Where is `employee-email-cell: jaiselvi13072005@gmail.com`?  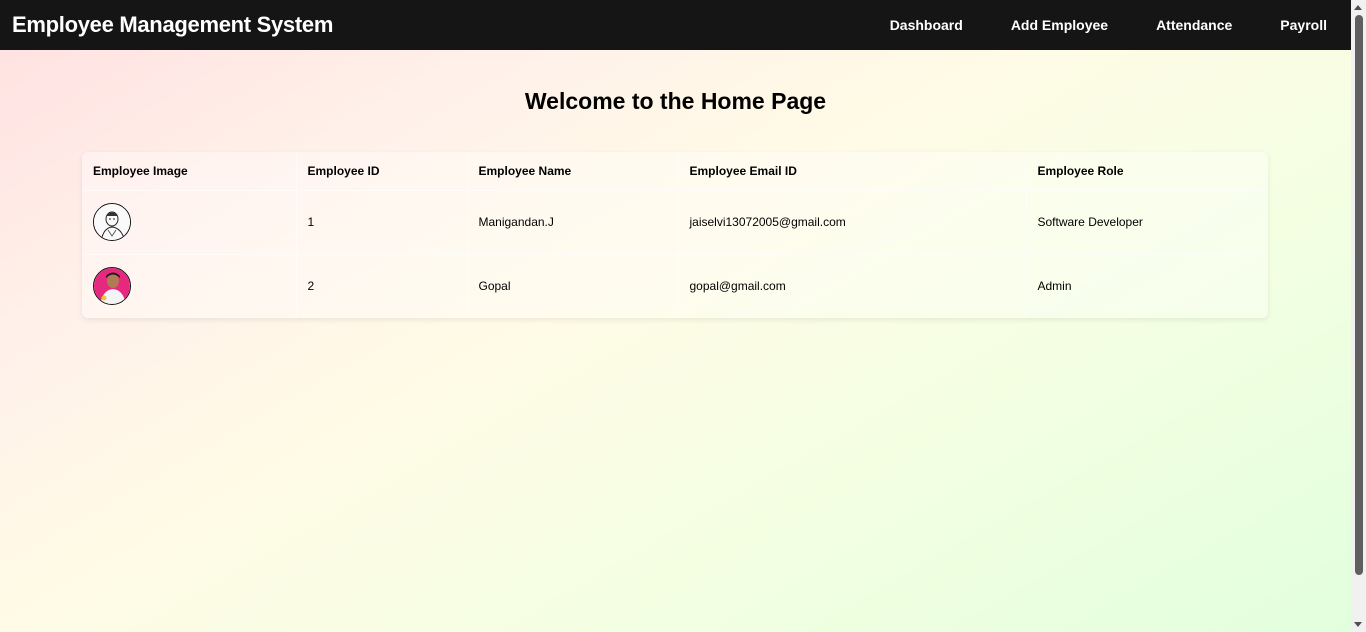
employee-email-cell: jaiselvi13072005@gmail.com is located at coordinates (851, 221).